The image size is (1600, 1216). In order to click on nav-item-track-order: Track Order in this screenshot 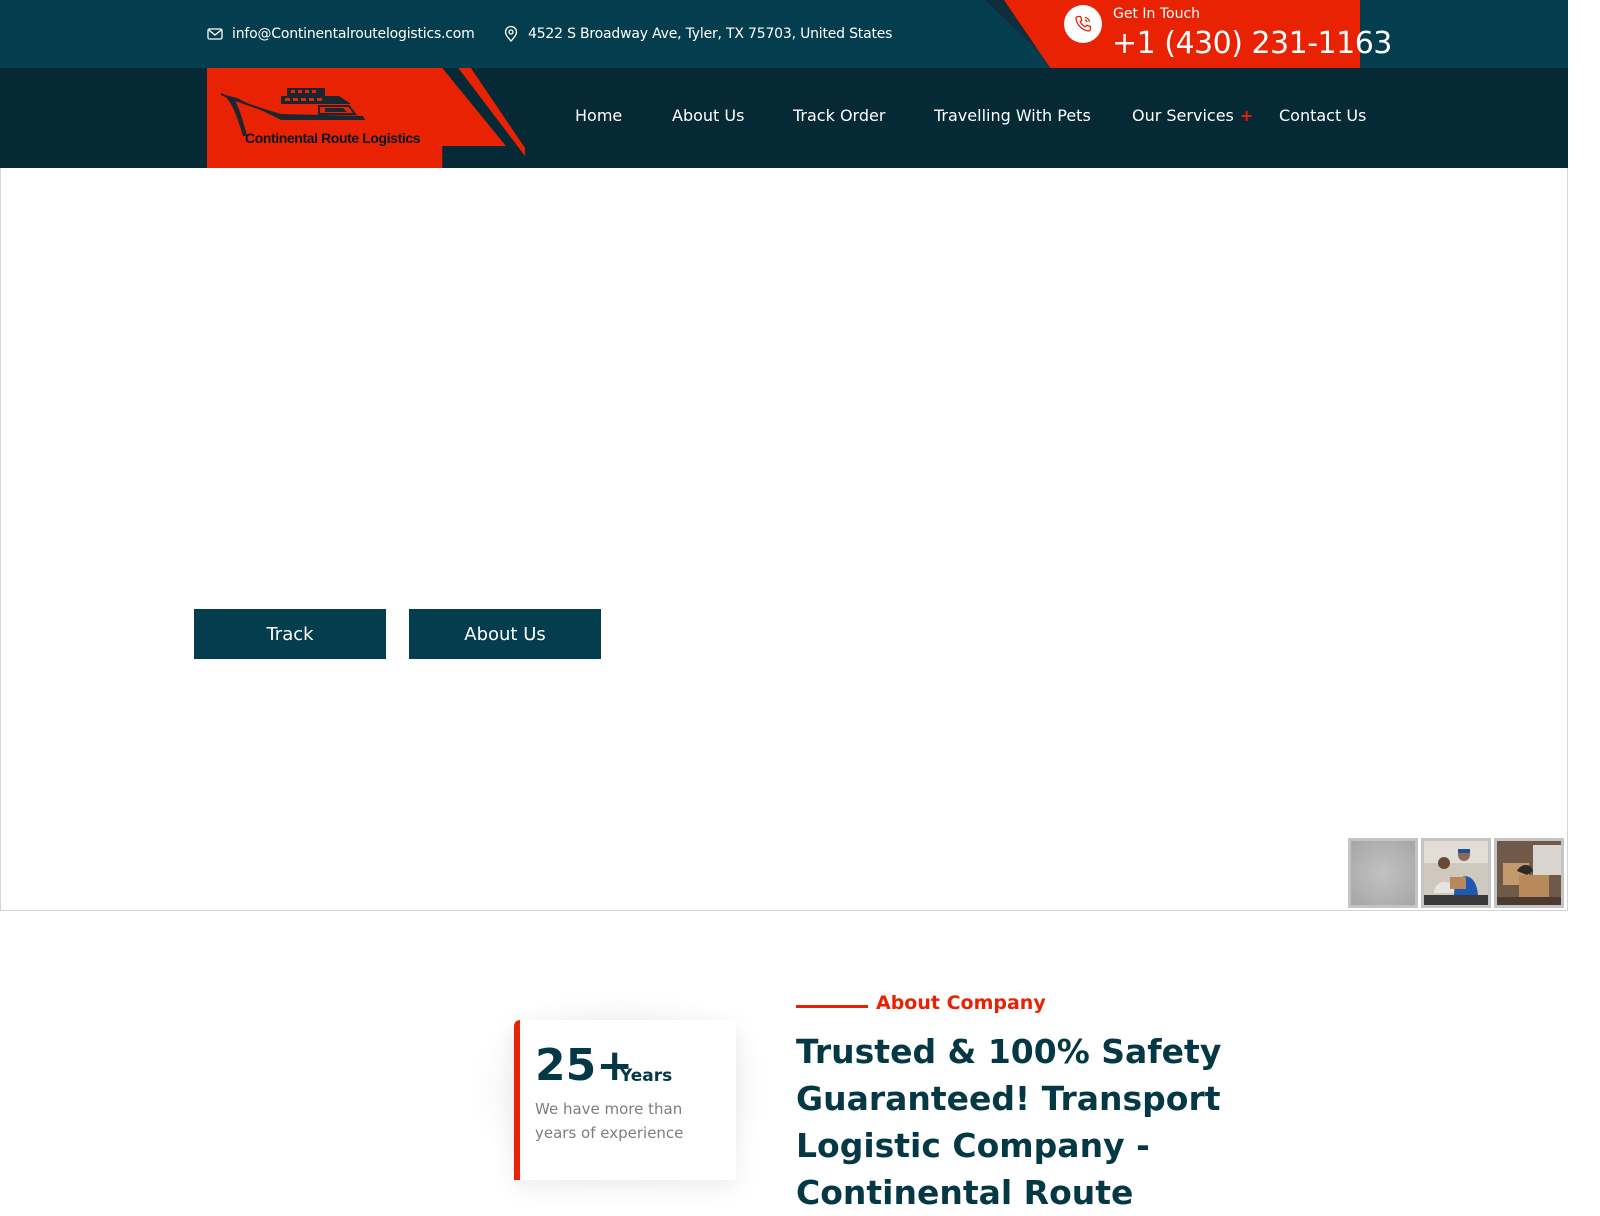, I will do `click(839, 115)`.